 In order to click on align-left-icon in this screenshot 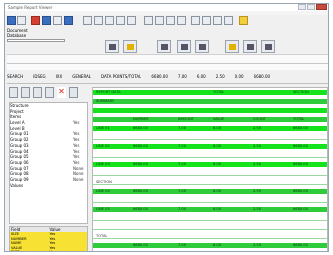, I will do `click(148, 20)`.